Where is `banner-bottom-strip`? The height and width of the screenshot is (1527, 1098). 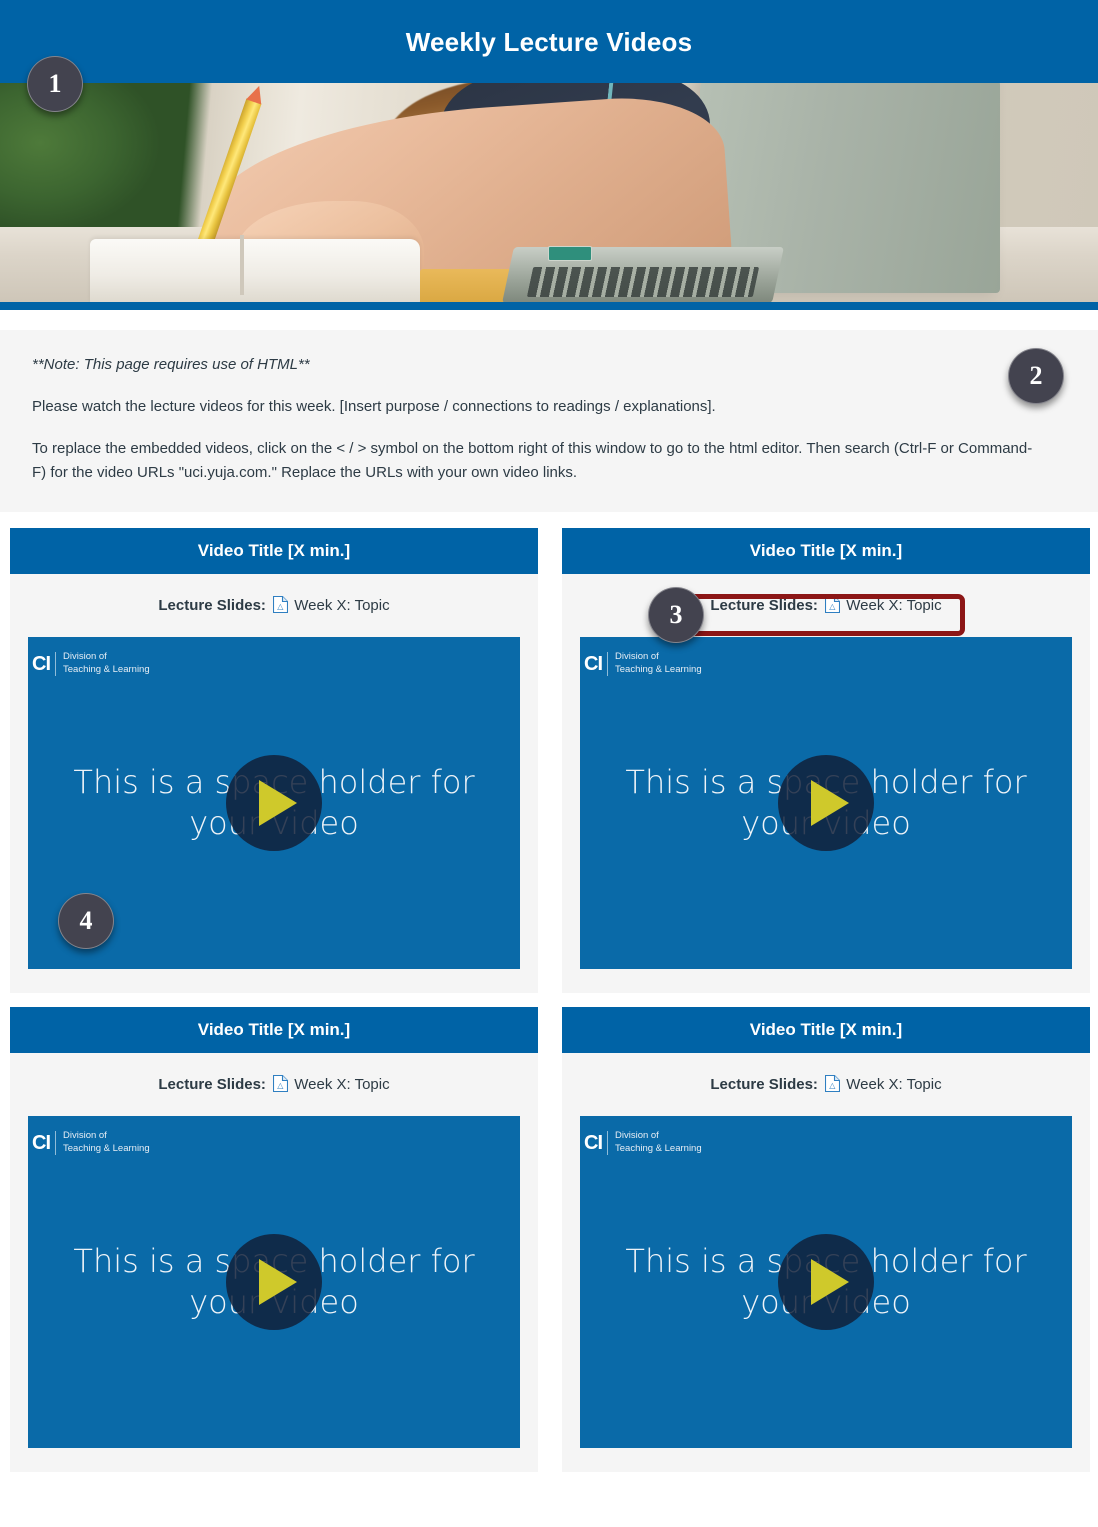 banner-bottom-strip is located at coordinates (549, 306).